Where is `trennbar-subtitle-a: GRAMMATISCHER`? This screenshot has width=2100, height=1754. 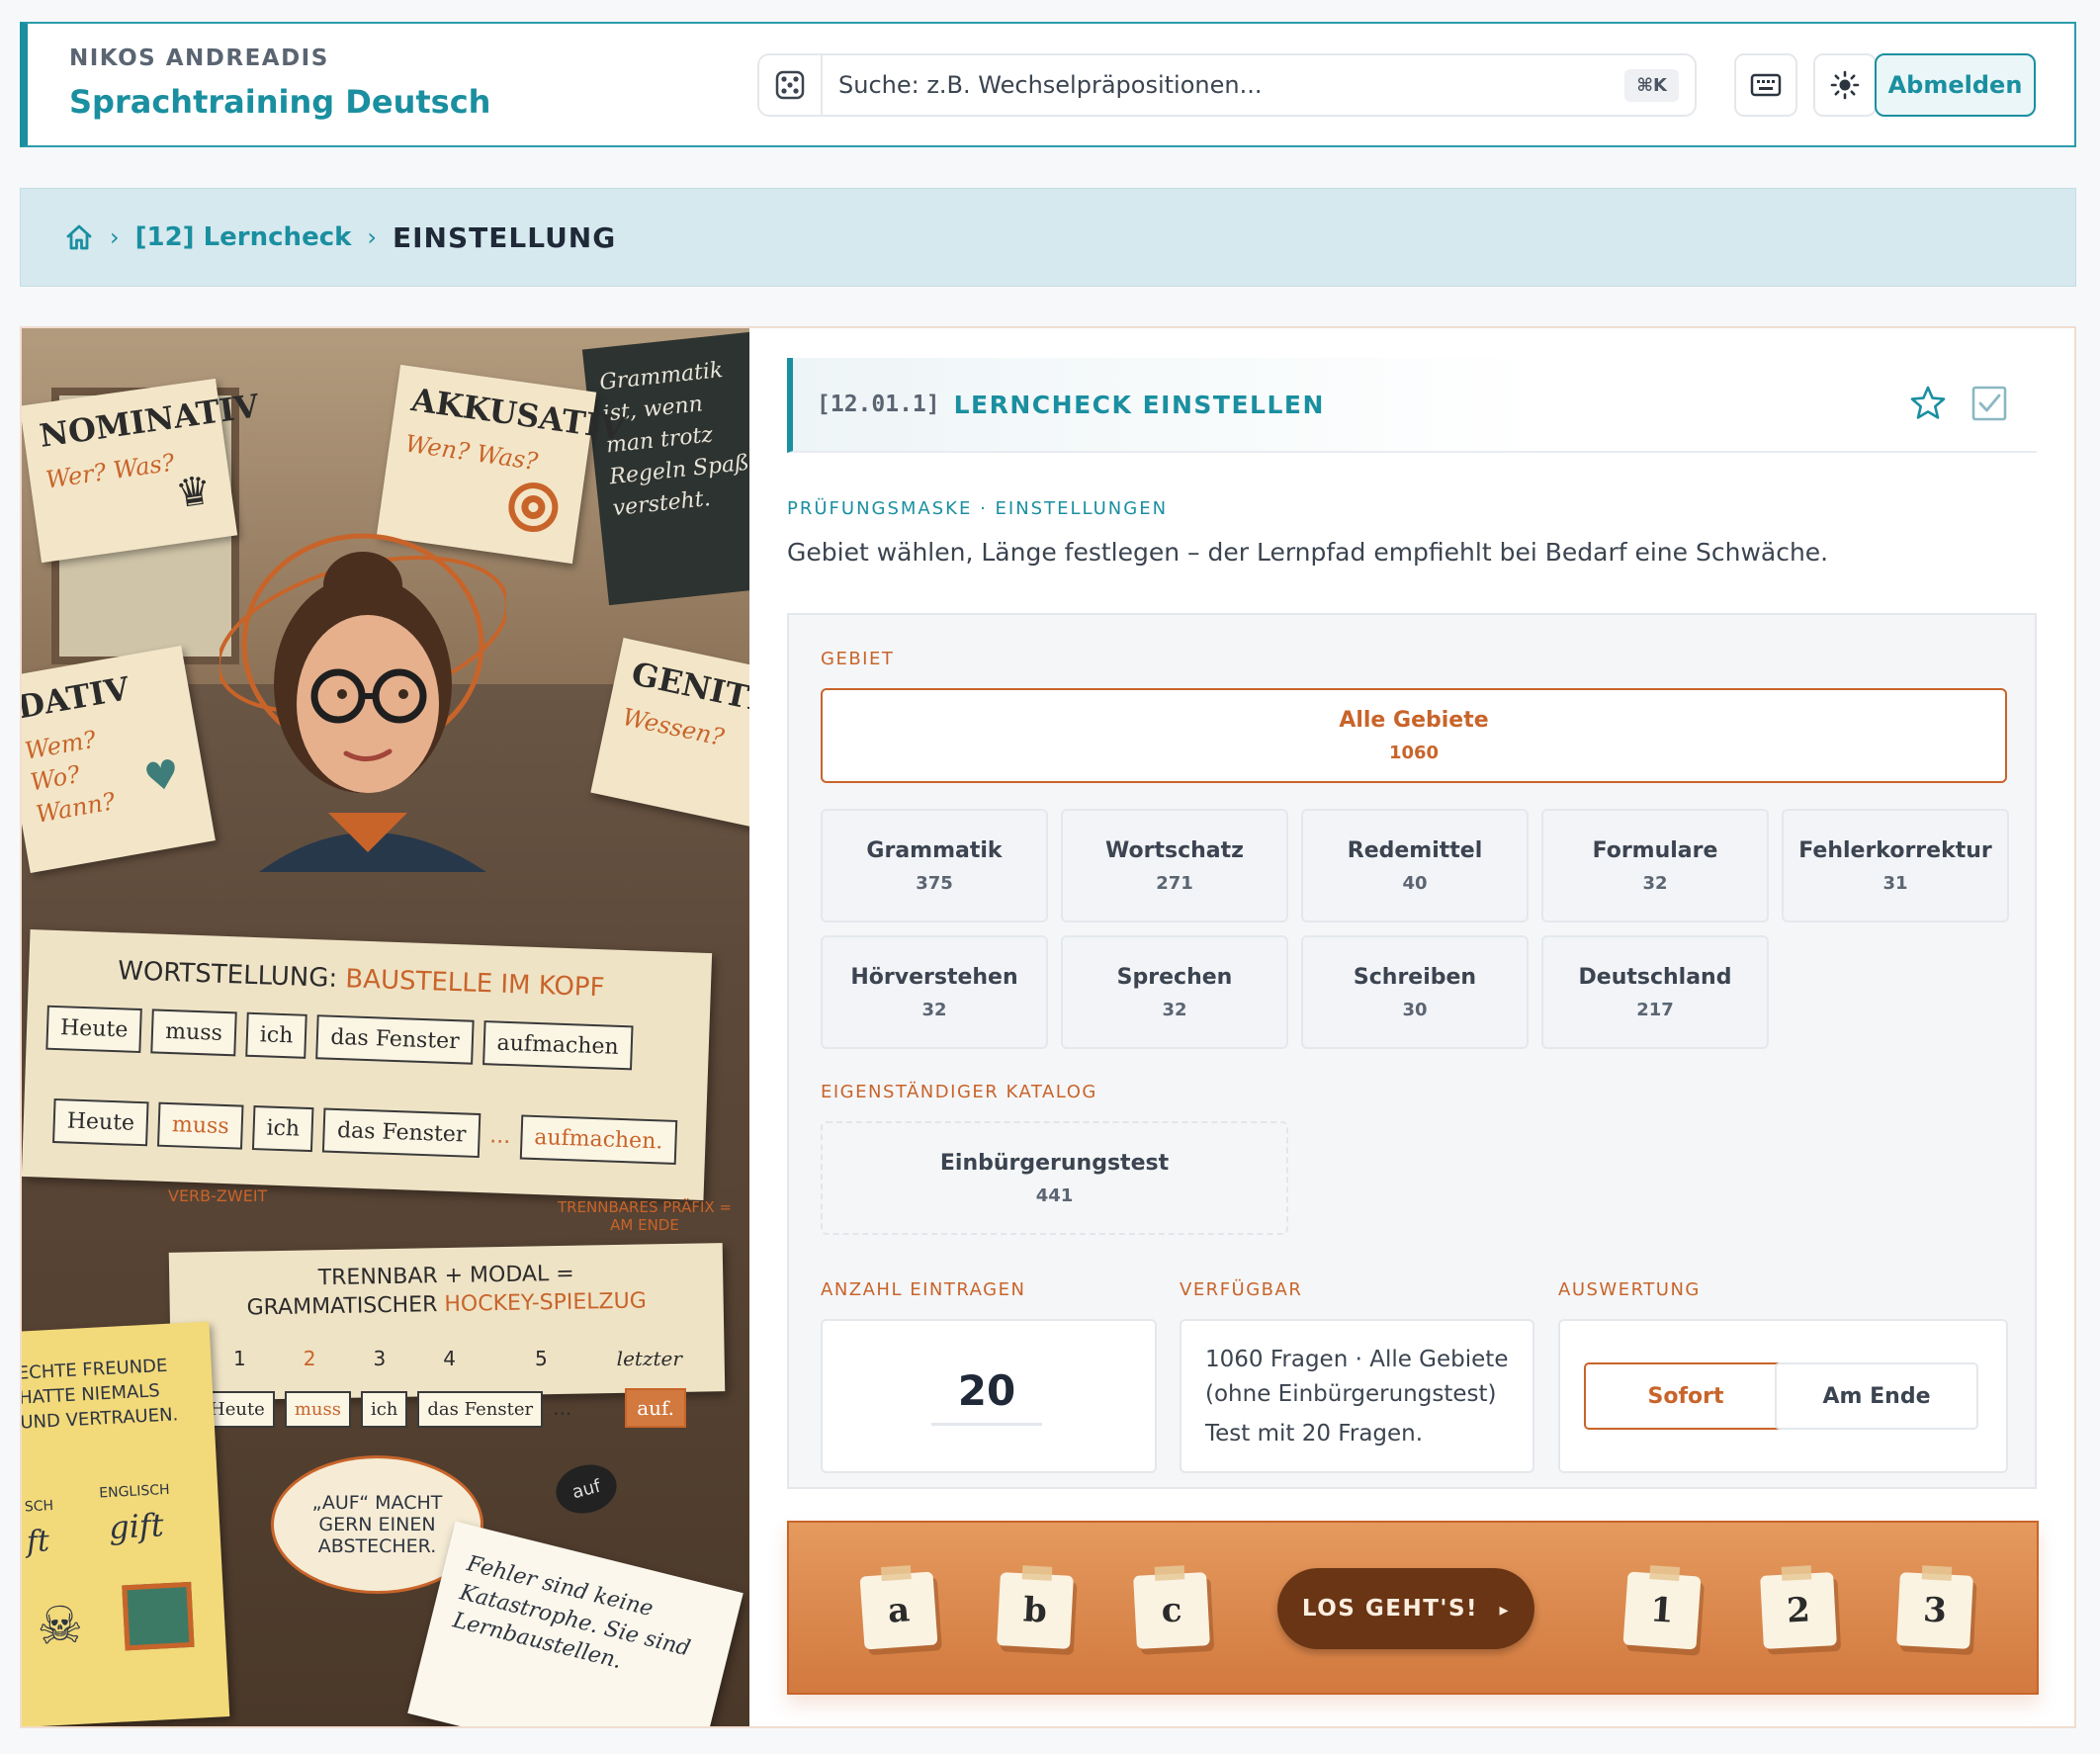 trennbar-subtitle-a: GRAMMATISCHER is located at coordinates (342, 1306).